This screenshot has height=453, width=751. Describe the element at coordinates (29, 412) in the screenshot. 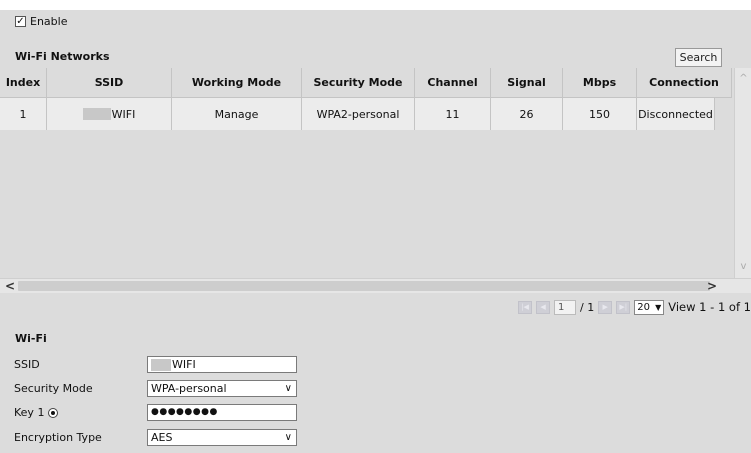

I see `key-1-label: Key 1` at that location.